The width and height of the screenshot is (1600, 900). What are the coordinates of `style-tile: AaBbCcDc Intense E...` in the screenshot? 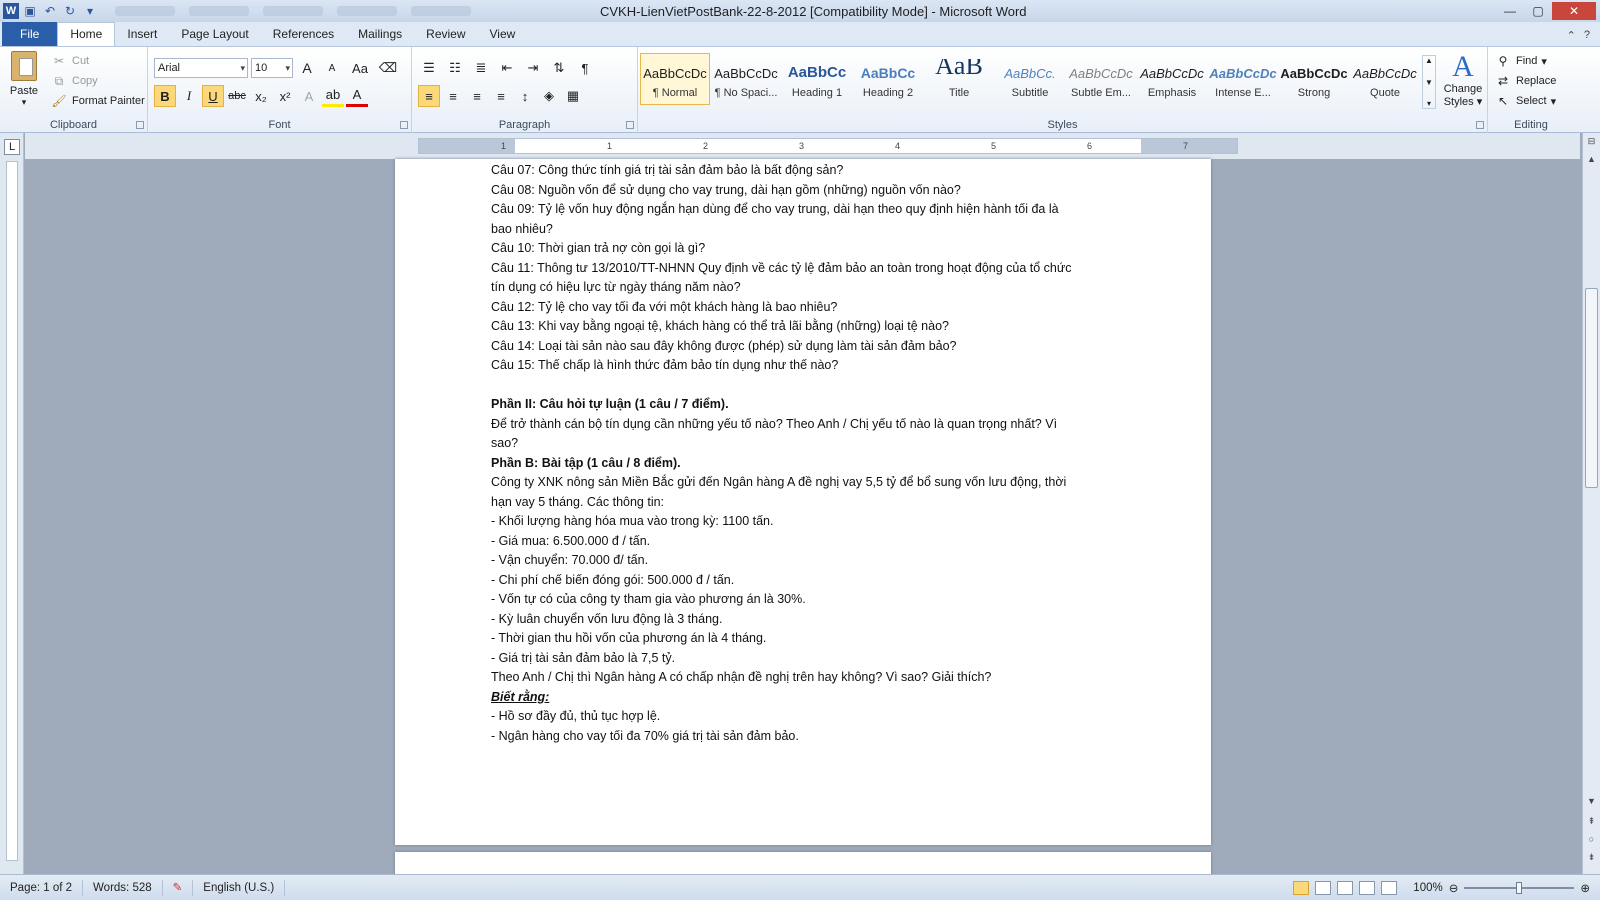 It's located at (1243, 79).